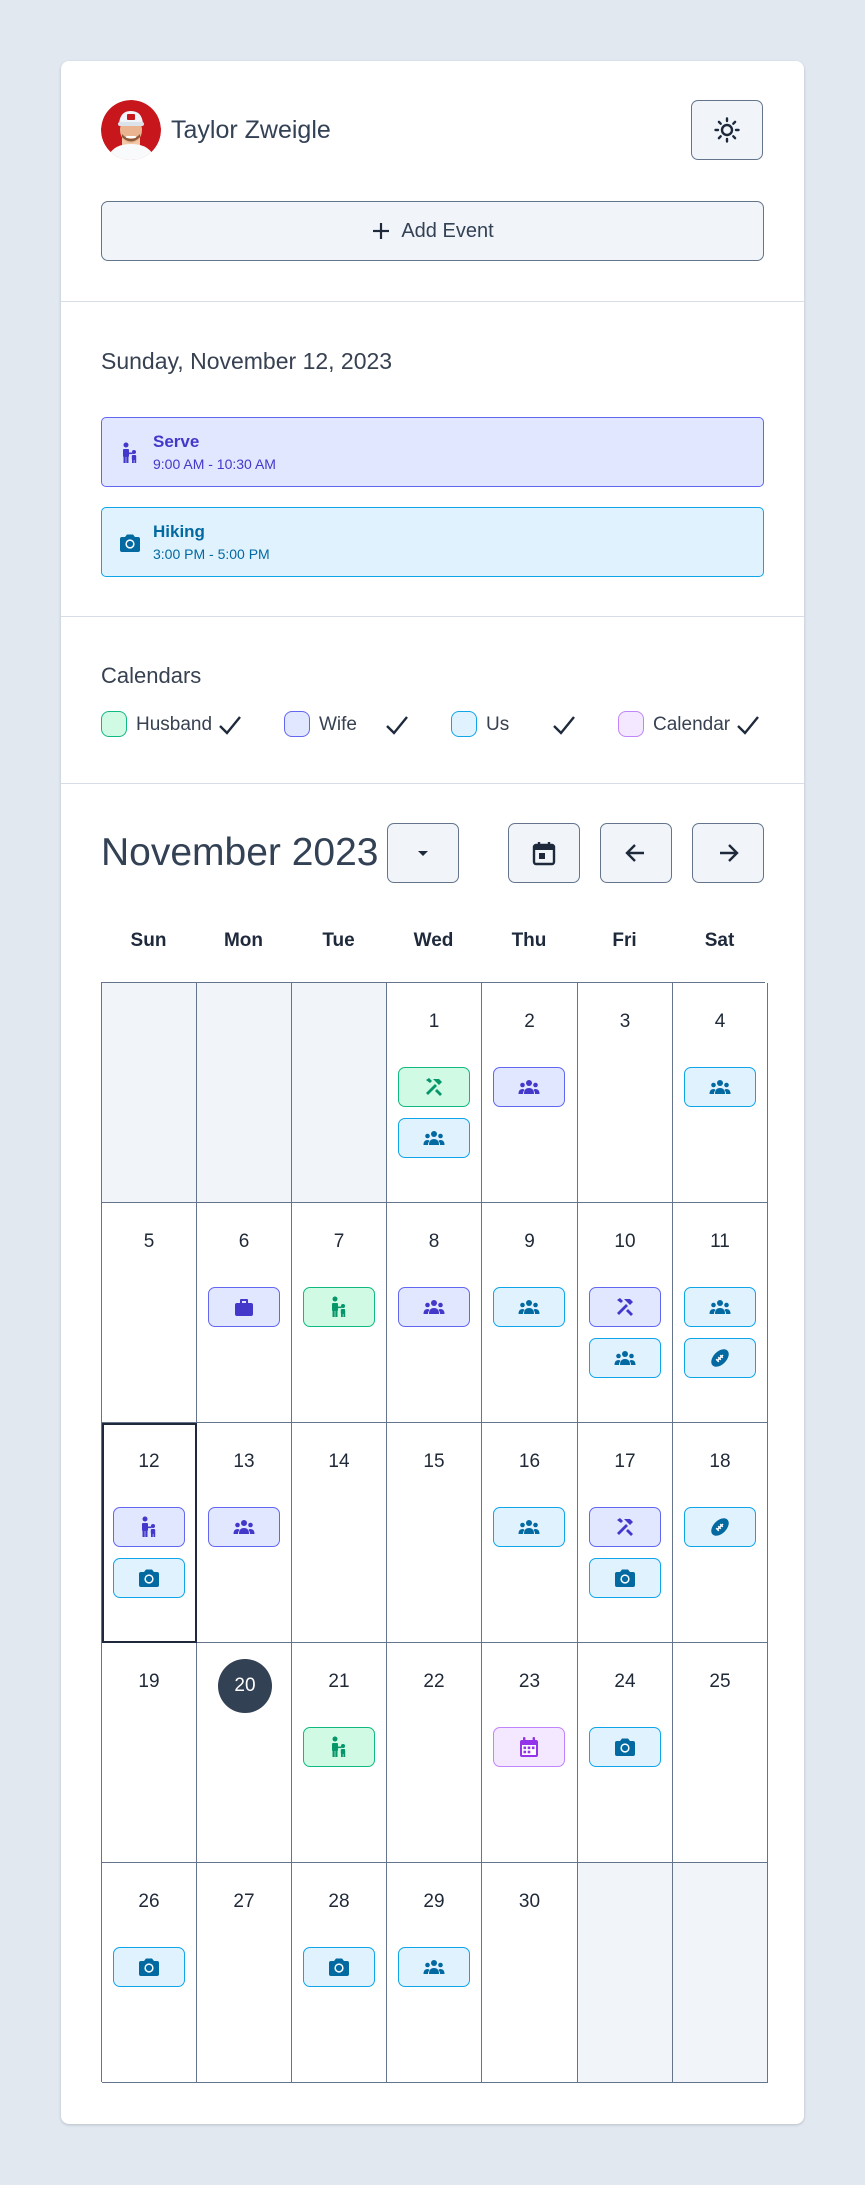  Describe the element at coordinates (434, 1533) in the screenshot. I see `day-cell-15: 15` at that location.